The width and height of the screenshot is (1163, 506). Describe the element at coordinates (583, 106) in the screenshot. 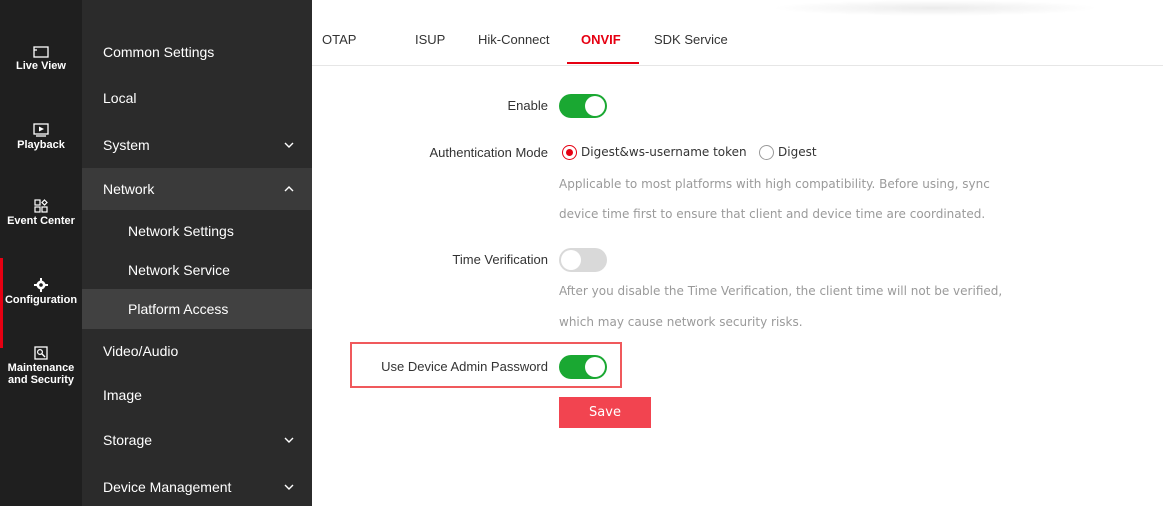

I see `enable-toggle` at that location.